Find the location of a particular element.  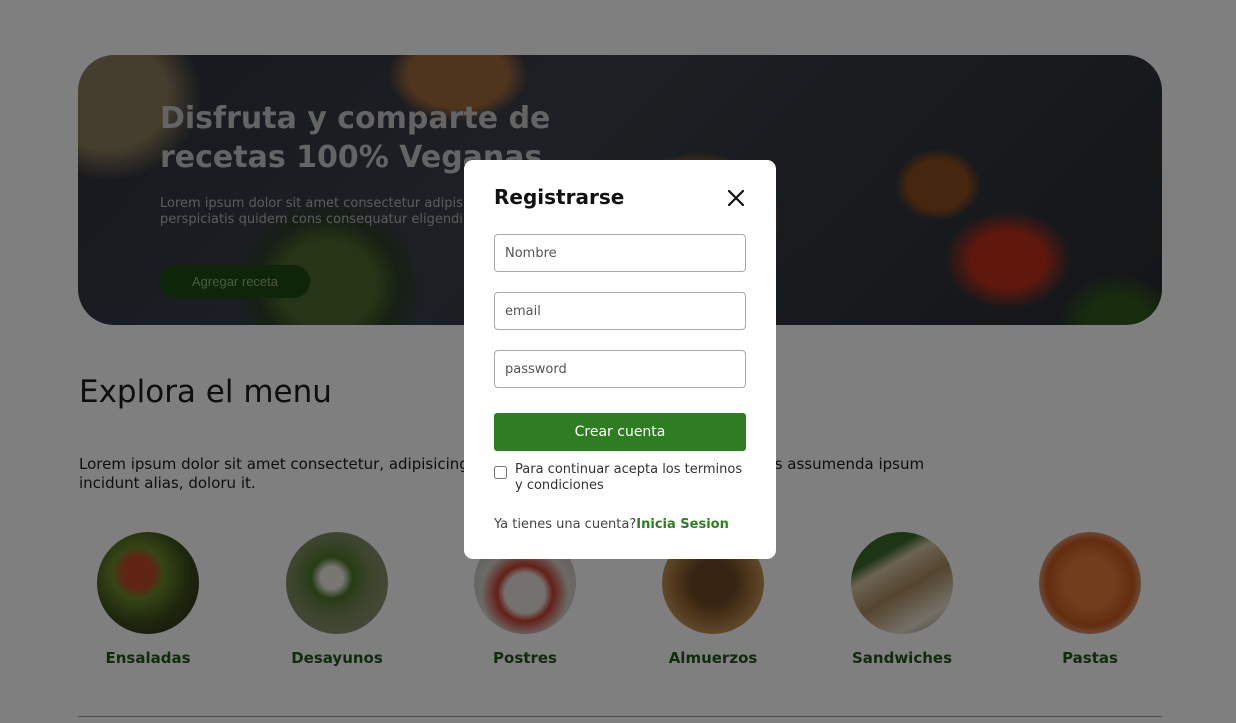

name-input is located at coordinates (620, 253).